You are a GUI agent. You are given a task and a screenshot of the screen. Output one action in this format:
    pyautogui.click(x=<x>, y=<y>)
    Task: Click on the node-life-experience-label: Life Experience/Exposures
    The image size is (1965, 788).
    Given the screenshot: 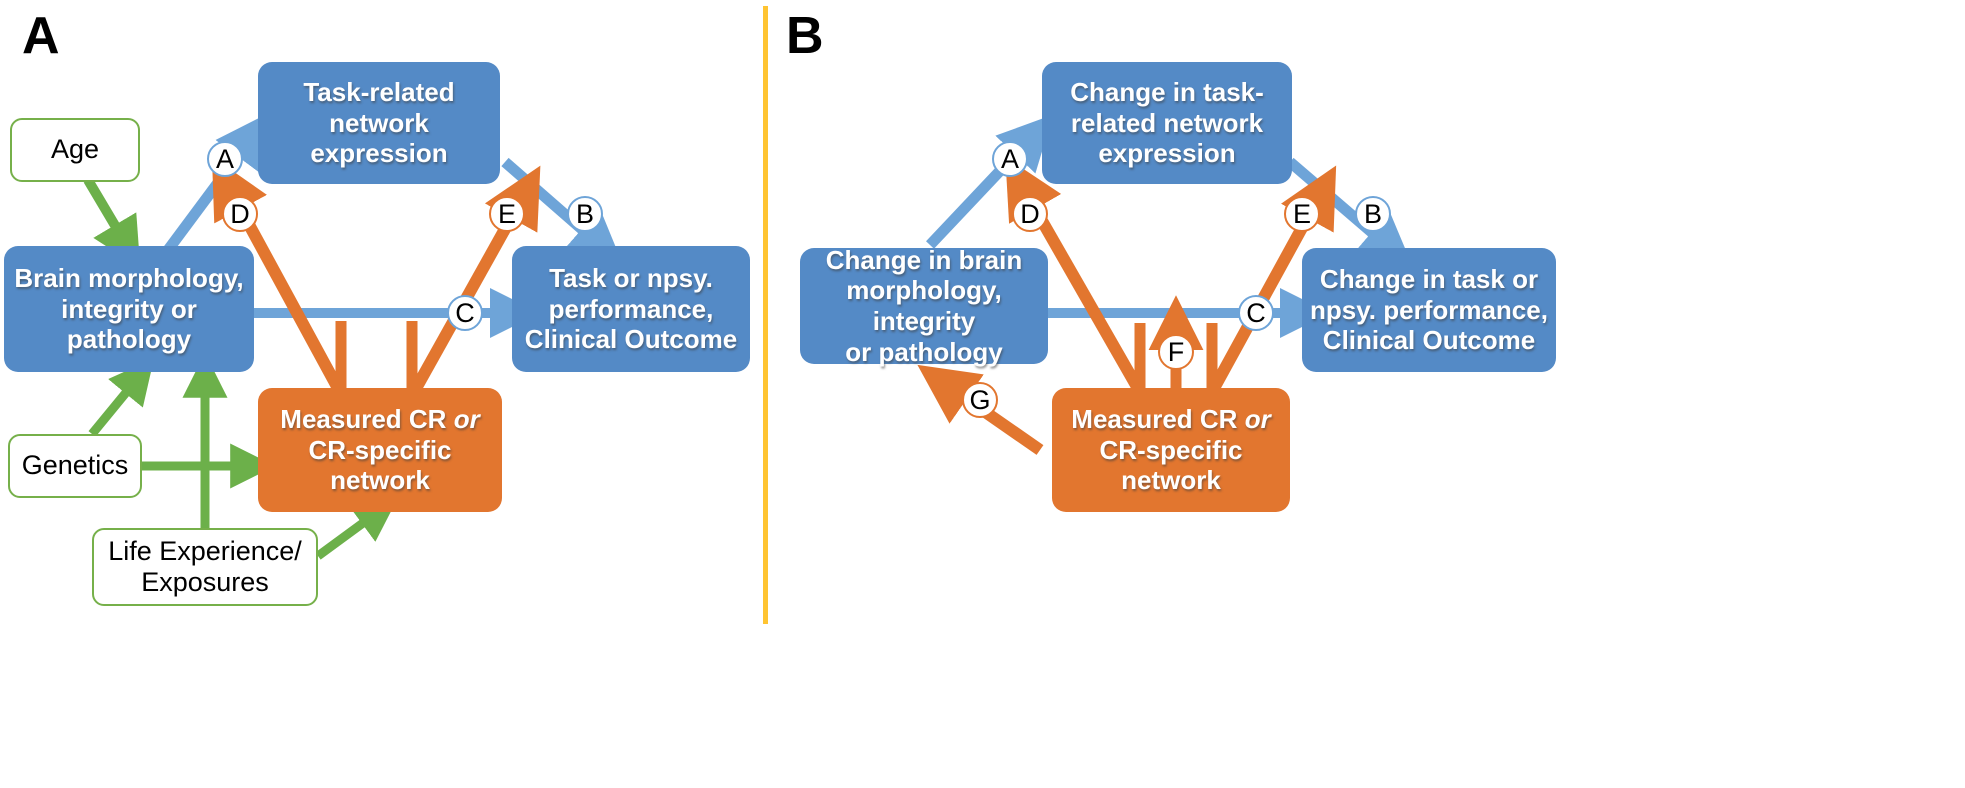 What is the action you would take?
    pyautogui.click(x=205, y=566)
    